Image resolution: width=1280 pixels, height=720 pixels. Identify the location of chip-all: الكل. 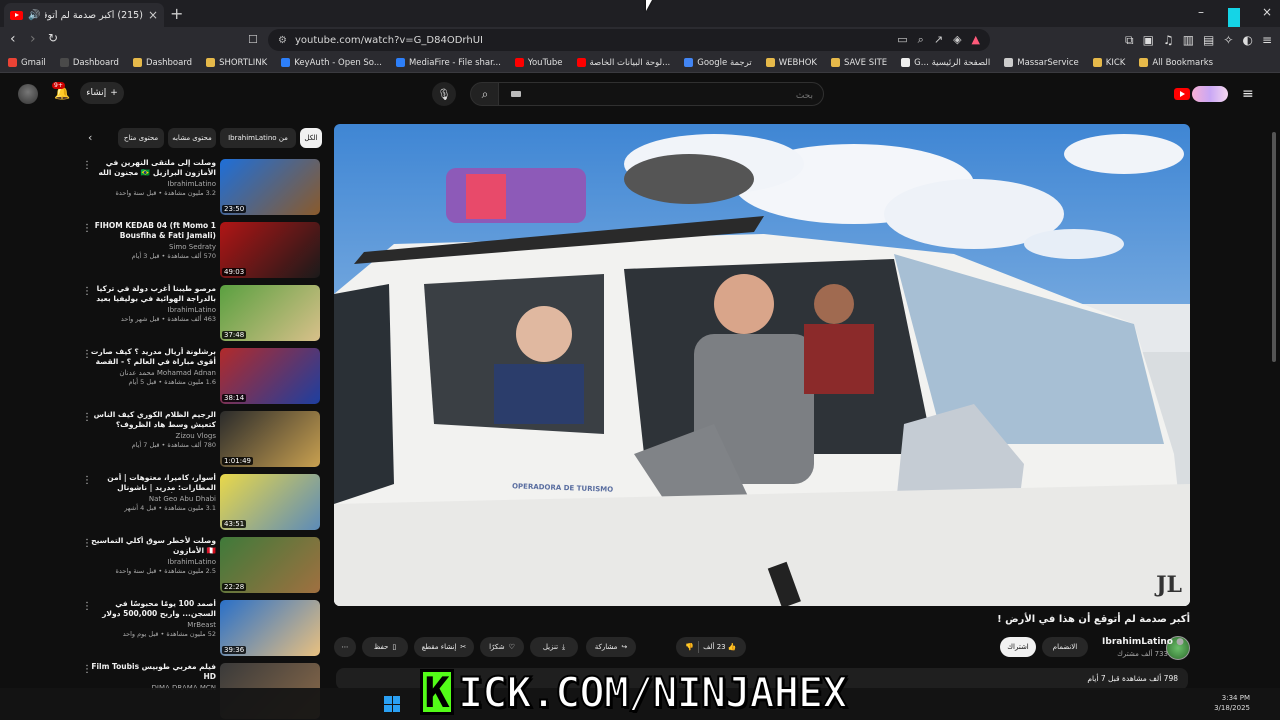
(311, 138).